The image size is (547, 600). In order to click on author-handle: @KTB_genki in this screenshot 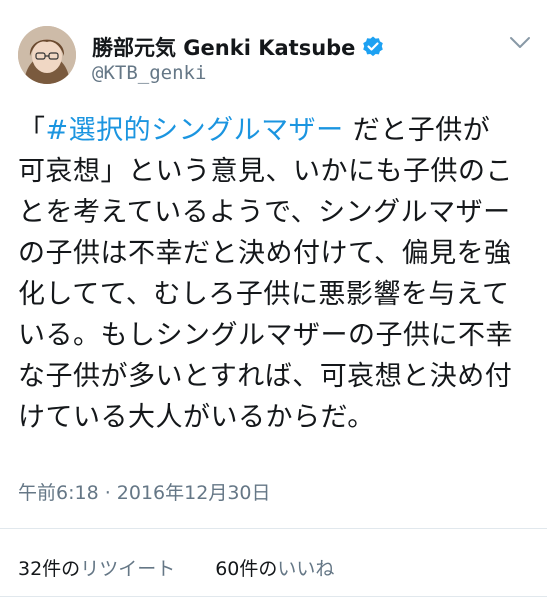, I will do `click(149, 73)`.